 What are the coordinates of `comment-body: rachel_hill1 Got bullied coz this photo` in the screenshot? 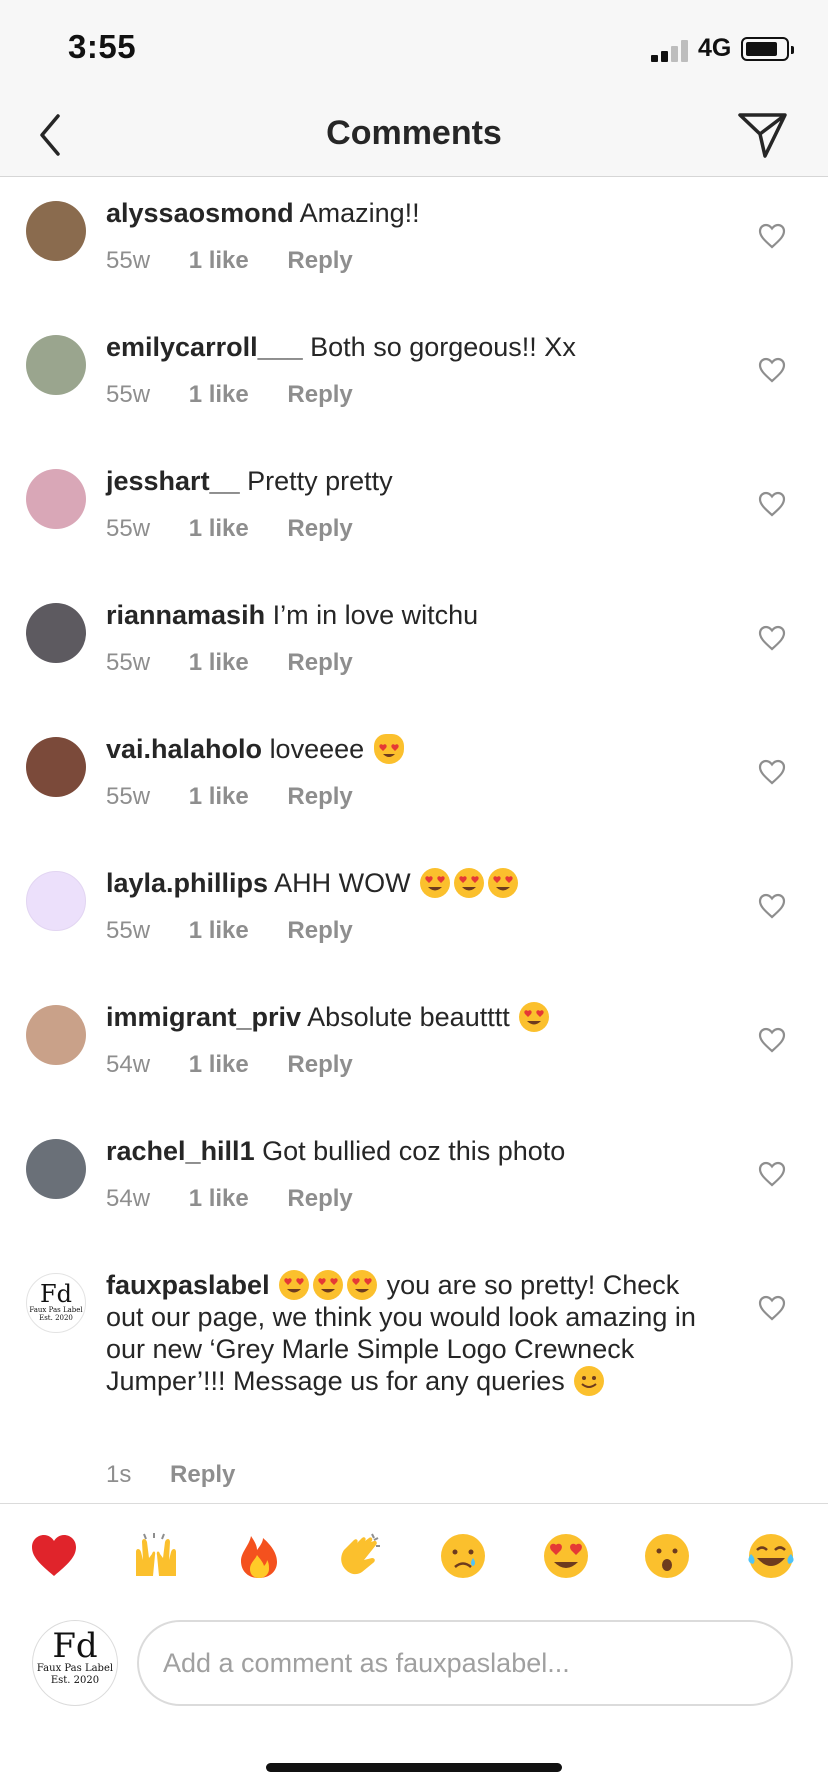 It's located at (406, 1151).